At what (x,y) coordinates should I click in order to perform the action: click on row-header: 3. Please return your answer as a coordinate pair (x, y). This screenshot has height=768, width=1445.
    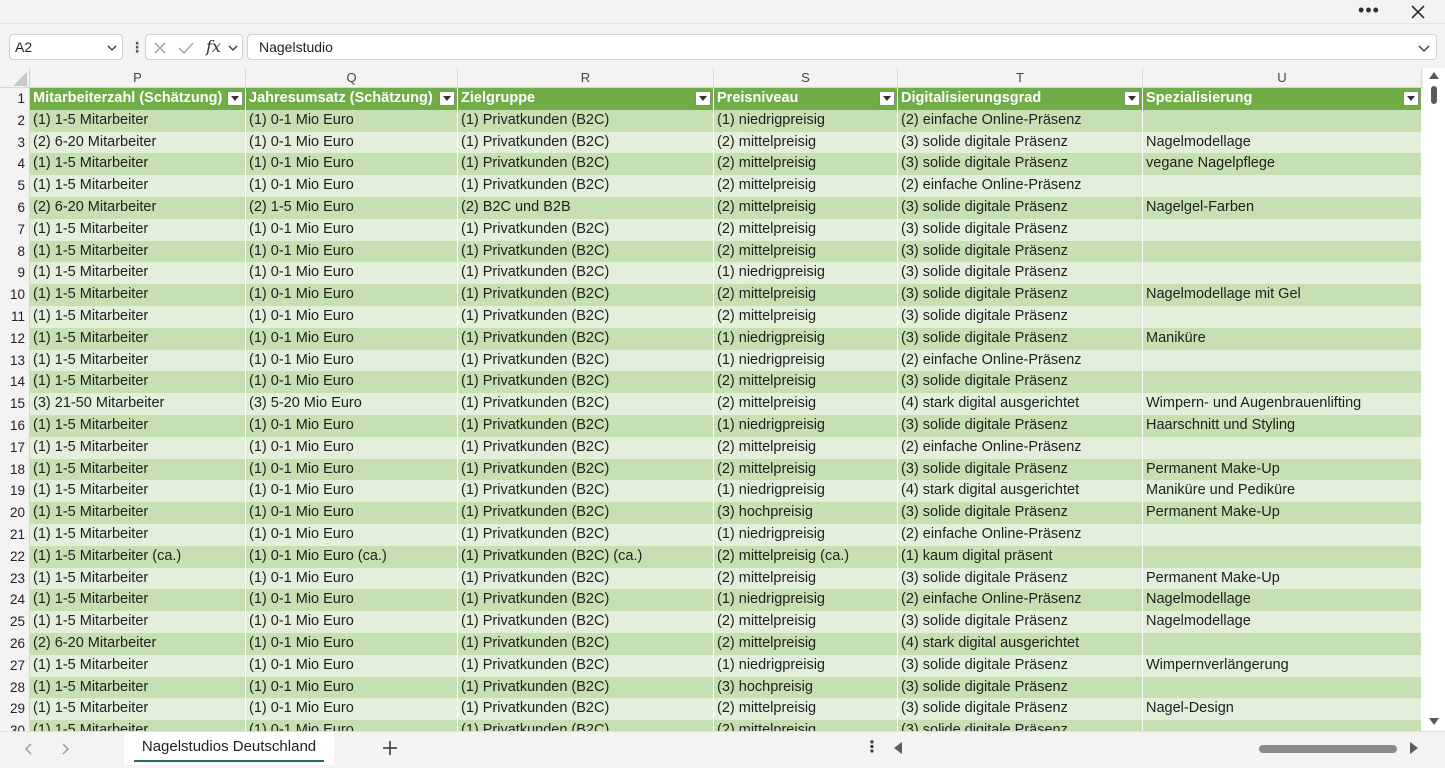
    Looking at the image, I should click on (15, 142).